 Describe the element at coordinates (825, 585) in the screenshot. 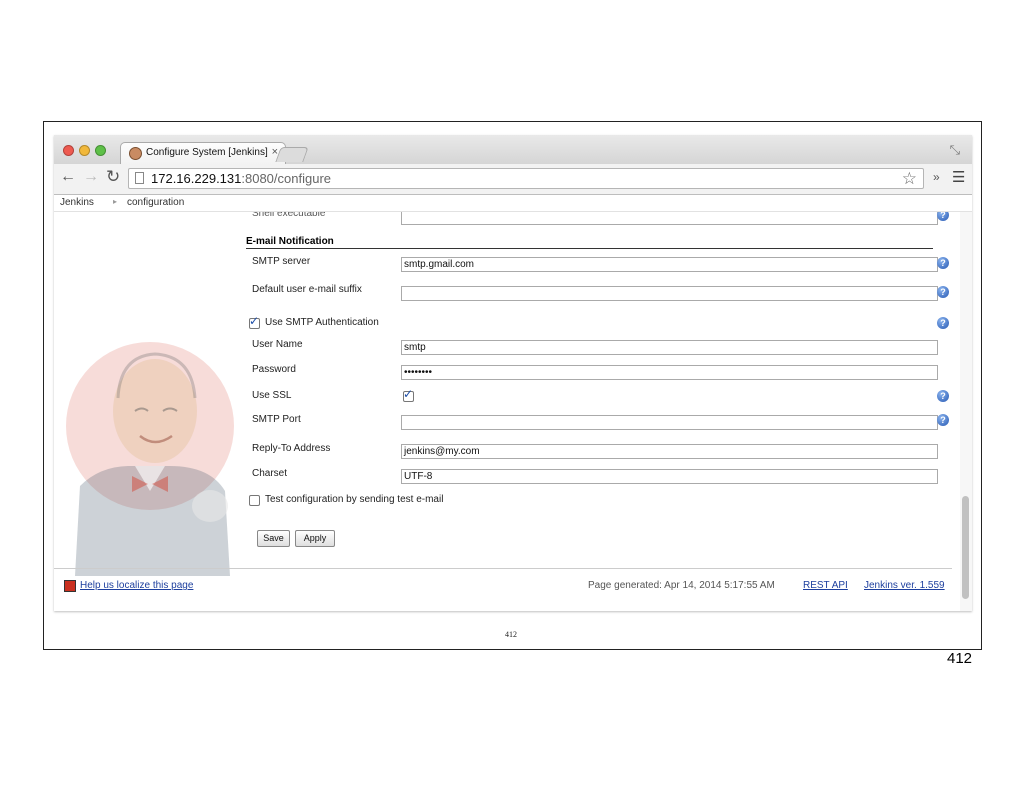

I see `rest-api-link: REST API` at that location.